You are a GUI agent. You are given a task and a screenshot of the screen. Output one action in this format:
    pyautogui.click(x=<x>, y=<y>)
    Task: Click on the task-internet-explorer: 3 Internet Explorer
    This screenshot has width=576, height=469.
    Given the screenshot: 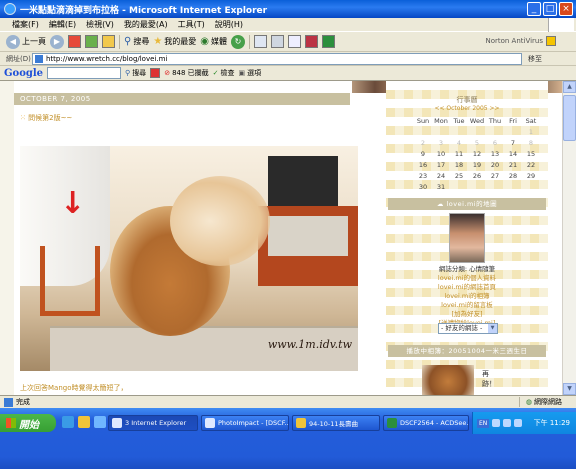 What is the action you would take?
    pyautogui.click(x=153, y=423)
    